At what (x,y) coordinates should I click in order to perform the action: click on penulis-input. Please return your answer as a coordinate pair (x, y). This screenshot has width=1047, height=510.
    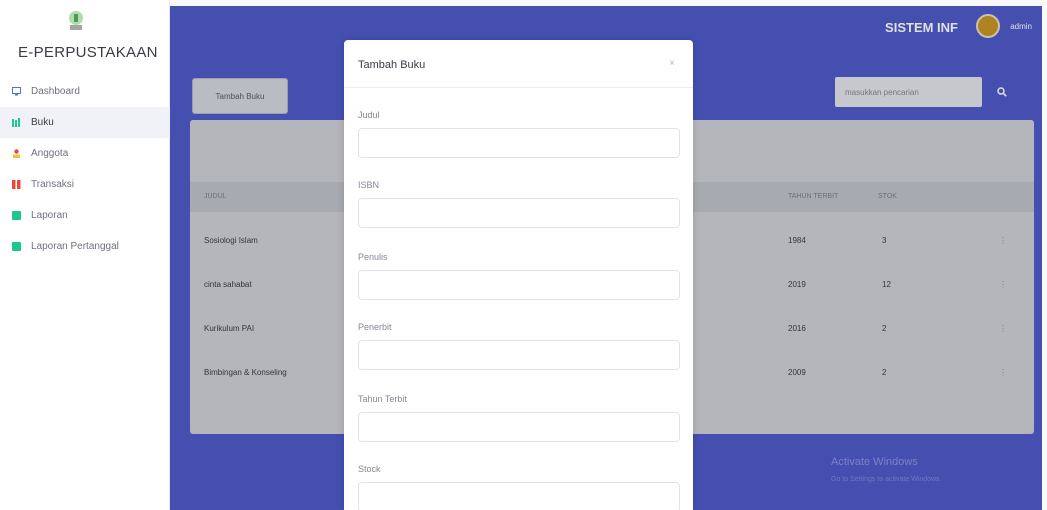
    Looking at the image, I should click on (519, 285).